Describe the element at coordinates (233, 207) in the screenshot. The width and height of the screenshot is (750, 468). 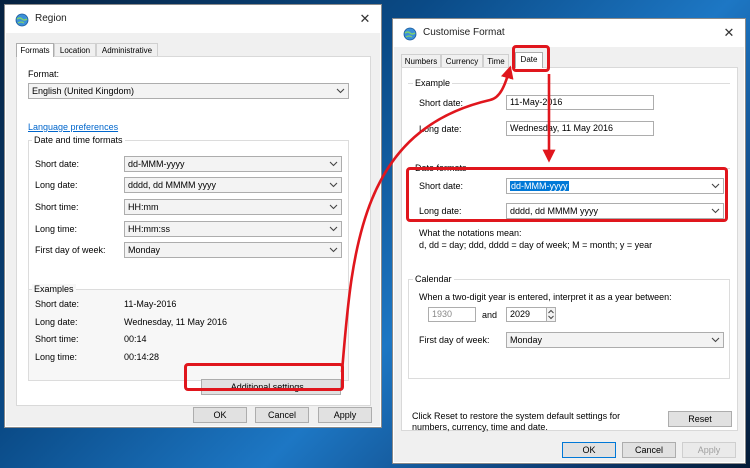
I see `short-time-dropdown: HH:mm` at that location.